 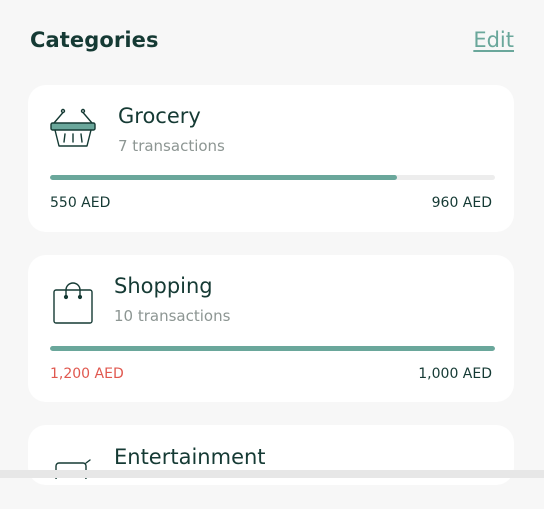 What do you see at coordinates (87, 374) in the screenshot?
I see `spent-amount: 1,200 AED` at bounding box center [87, 374].